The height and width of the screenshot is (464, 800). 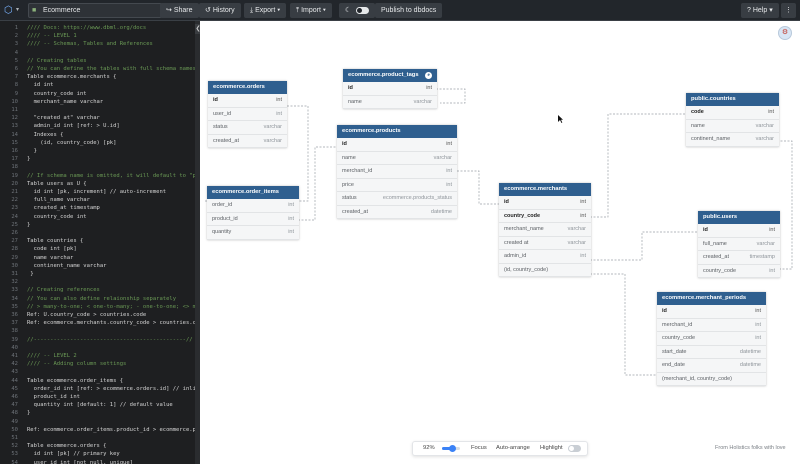 What do you see at coordinates (179, 10) in the screenshot?
I see `share-button: ↪ Share` at bounding box center [179, 10].